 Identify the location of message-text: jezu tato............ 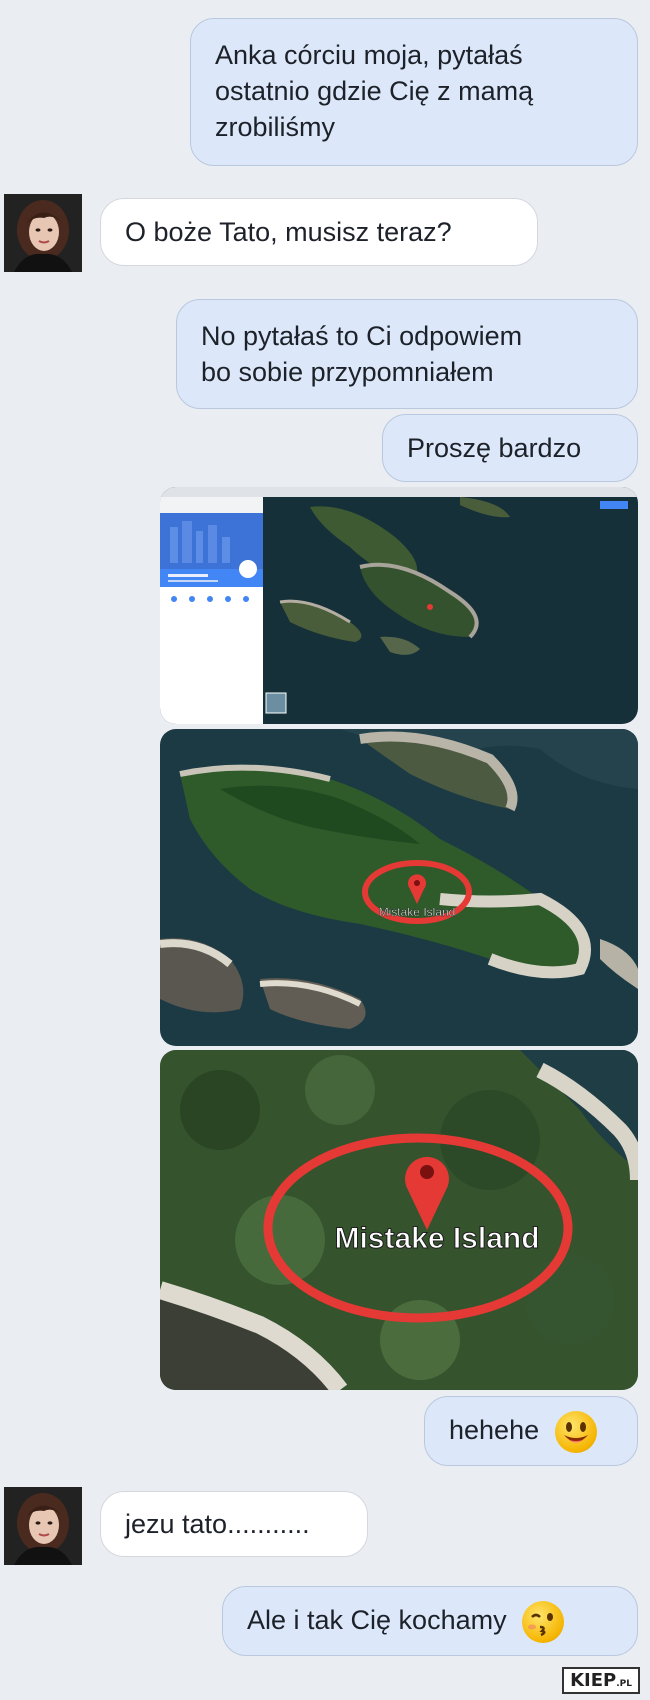
(217, 1524).